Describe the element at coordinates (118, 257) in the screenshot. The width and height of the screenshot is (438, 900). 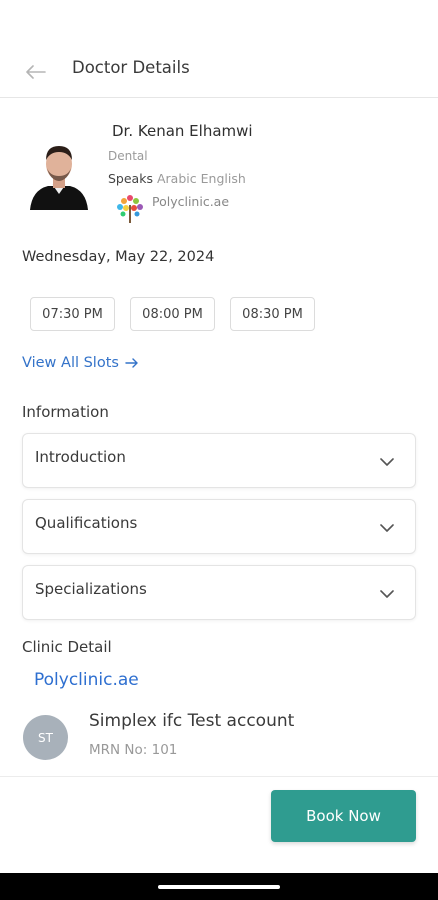
I see `schedule-date: Wednesday, May 22, 2024` at that location.